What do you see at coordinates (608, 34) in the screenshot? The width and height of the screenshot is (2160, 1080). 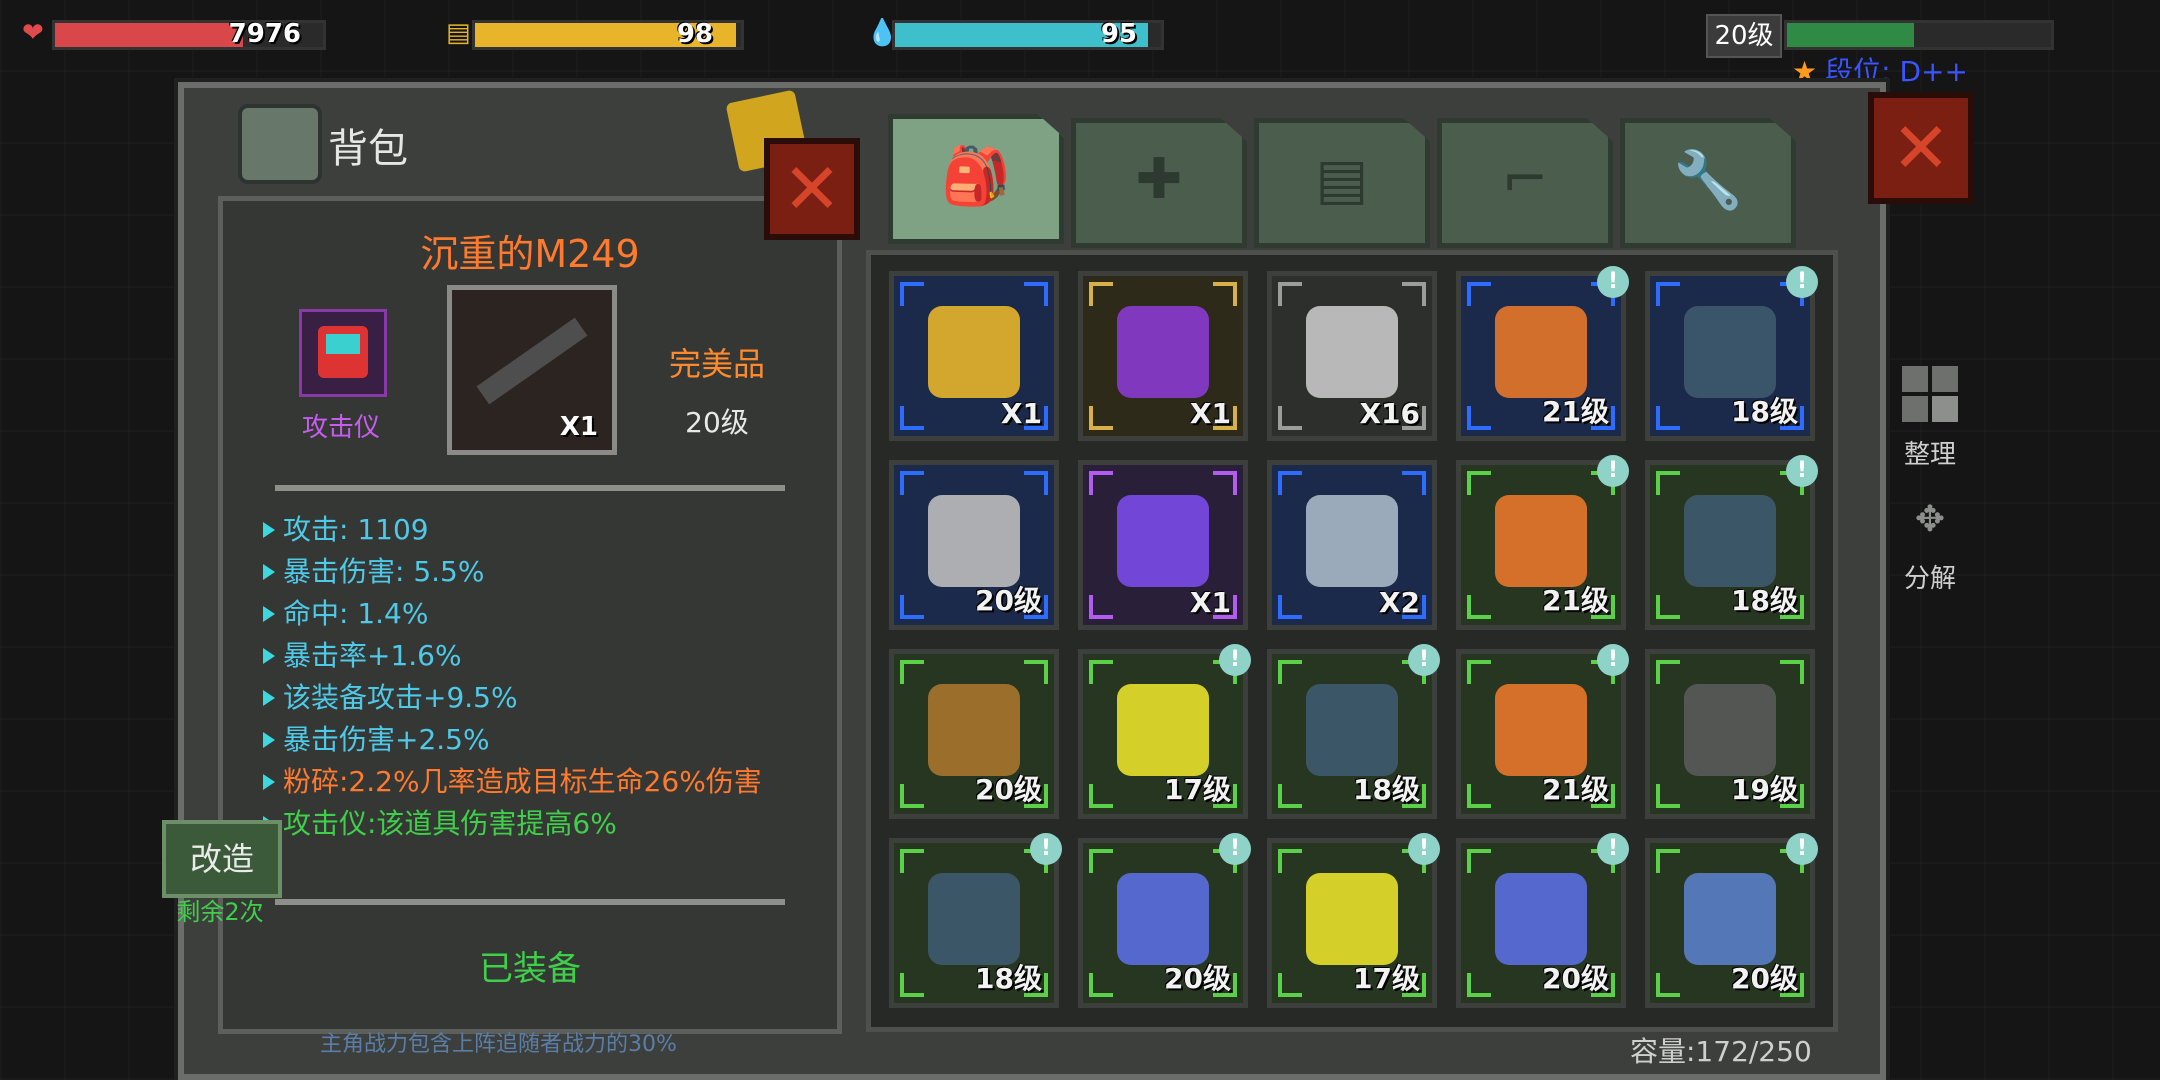 I see `food-bar: 98` at bounding box center [608, 34].